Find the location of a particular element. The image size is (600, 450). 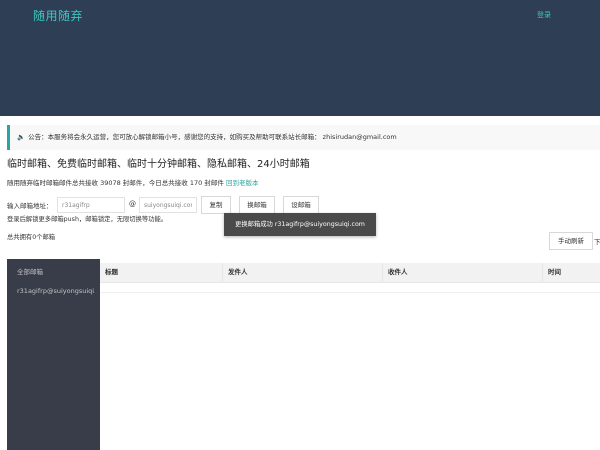

copy-button: 复制 is located at coordinates (216, 205).